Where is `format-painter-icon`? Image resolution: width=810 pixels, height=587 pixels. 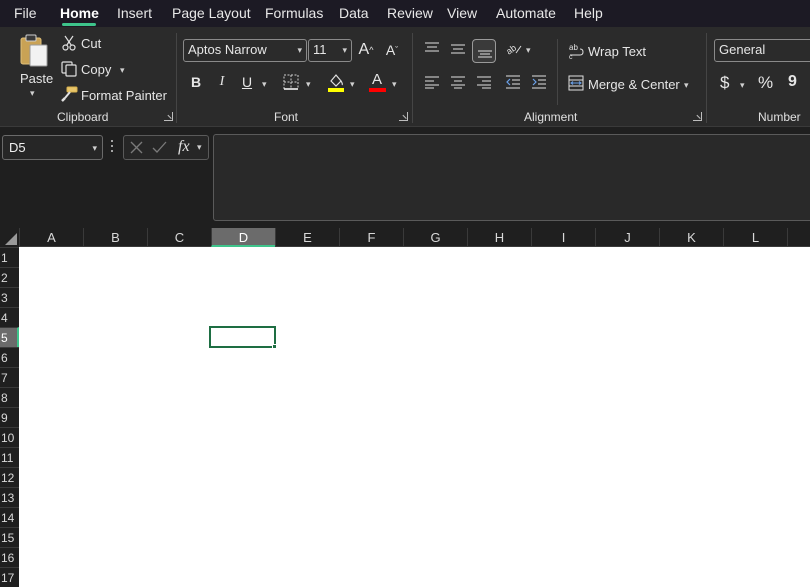
format-painter-icon is located at coordinates (69, 94).